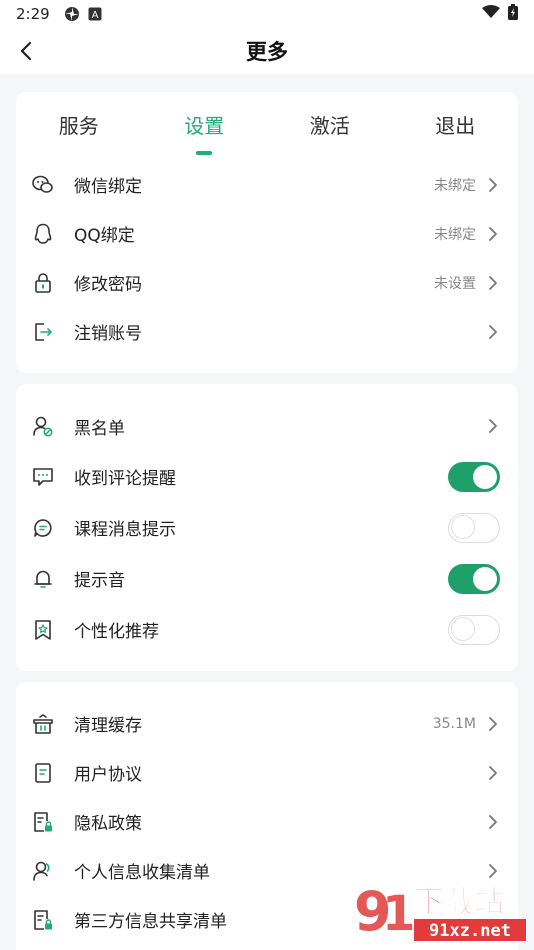 This screenshot has height=950, width=534. What do you see at coordinates (43, 920) in the screenshot?
I see `share-doc-icon` at bounding box center [43, 920].